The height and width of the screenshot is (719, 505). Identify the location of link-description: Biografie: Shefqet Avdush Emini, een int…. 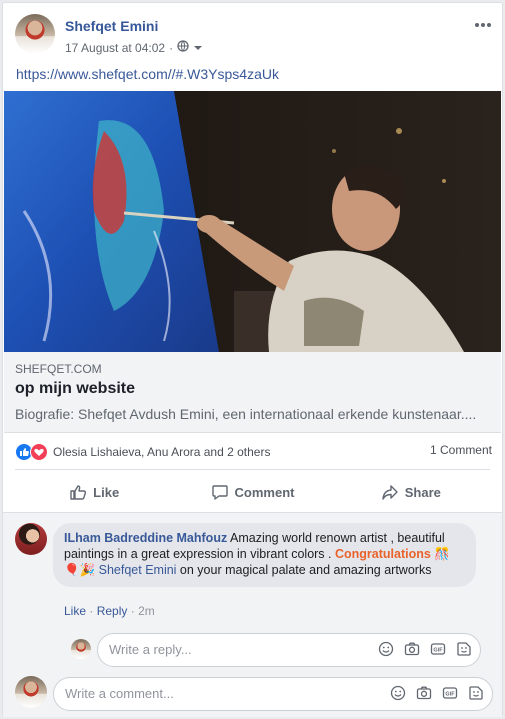
(246, 414).